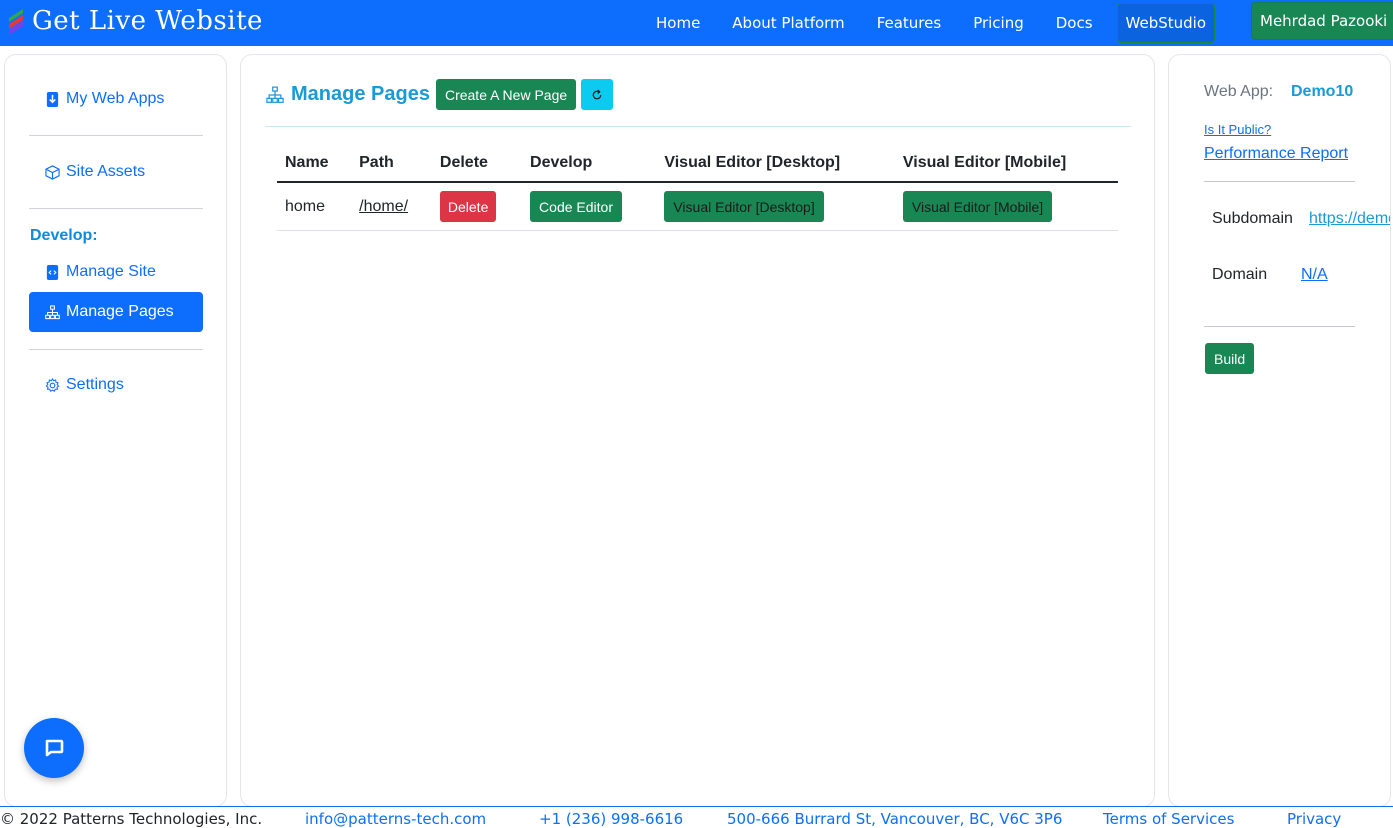 This screenshot has width=1393, height=828. What do you see at coordinates (977, 206) in the screenshot?
I see `visual-editor-mobile-button: Visual Editor [Mobile]` at bounding box center [977, 206].